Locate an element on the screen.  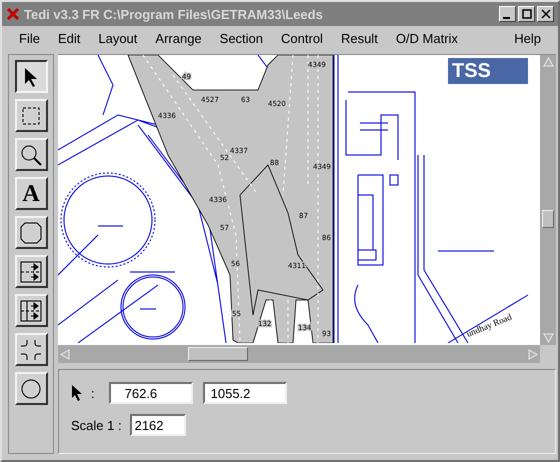
colon-label: : is located at coordinates (93, 393).